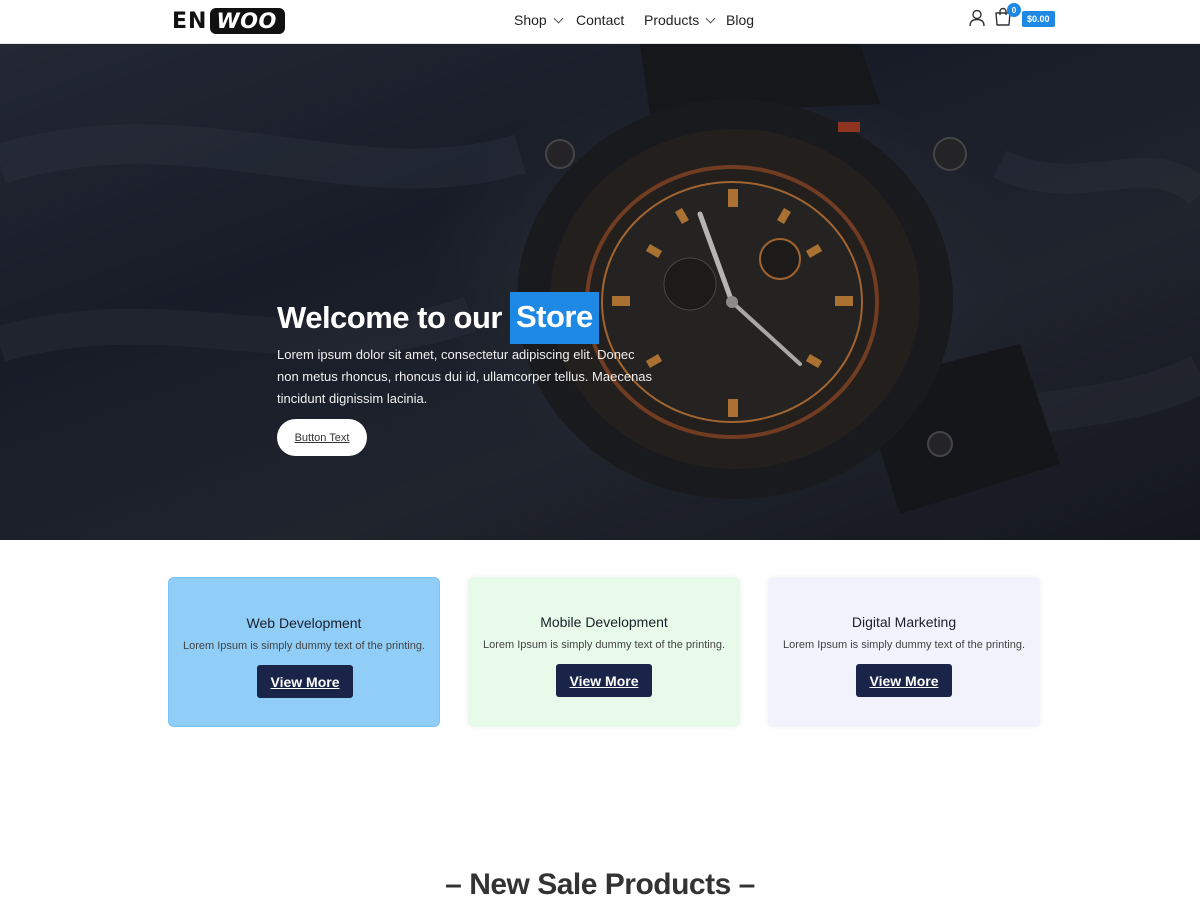 The height and width of the screenshot is (900, 1200). I want to click on nav-products: Products, so click(680, 20).